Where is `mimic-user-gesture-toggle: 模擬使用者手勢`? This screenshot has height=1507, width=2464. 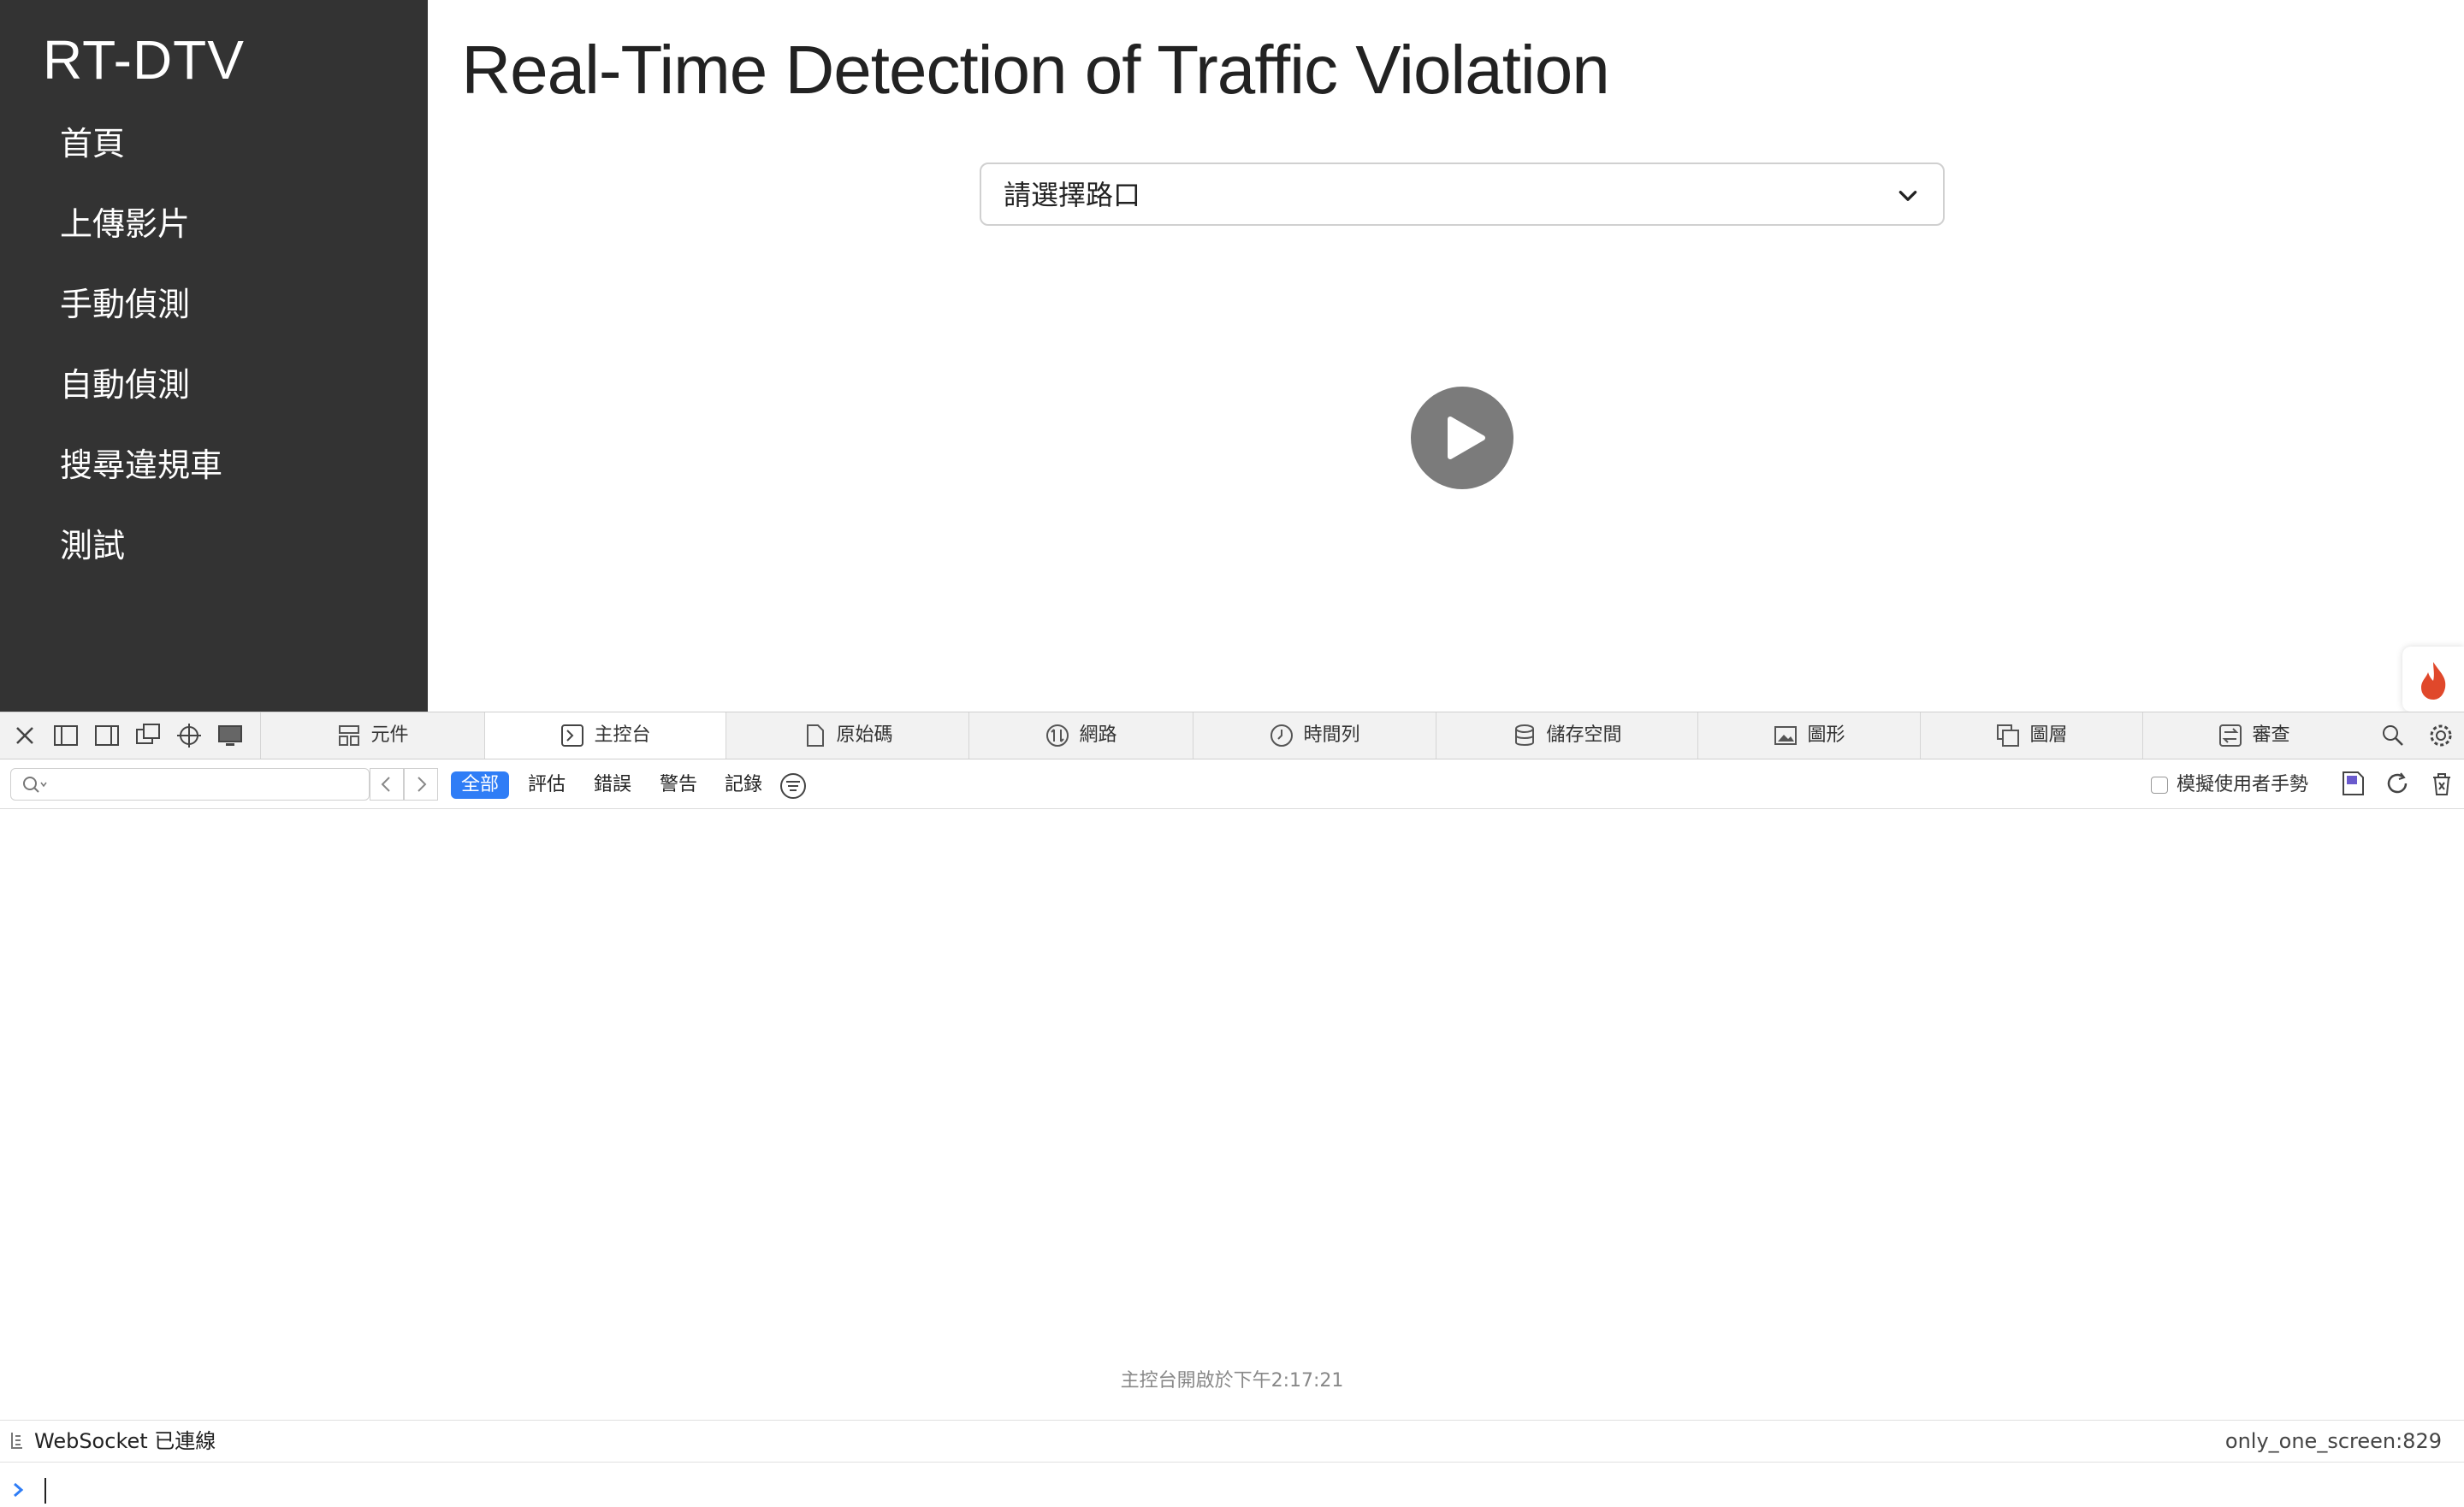
mimic-user-gesture-toggle: 模擬使用者手勢 is located at coordinates (2229, 785).